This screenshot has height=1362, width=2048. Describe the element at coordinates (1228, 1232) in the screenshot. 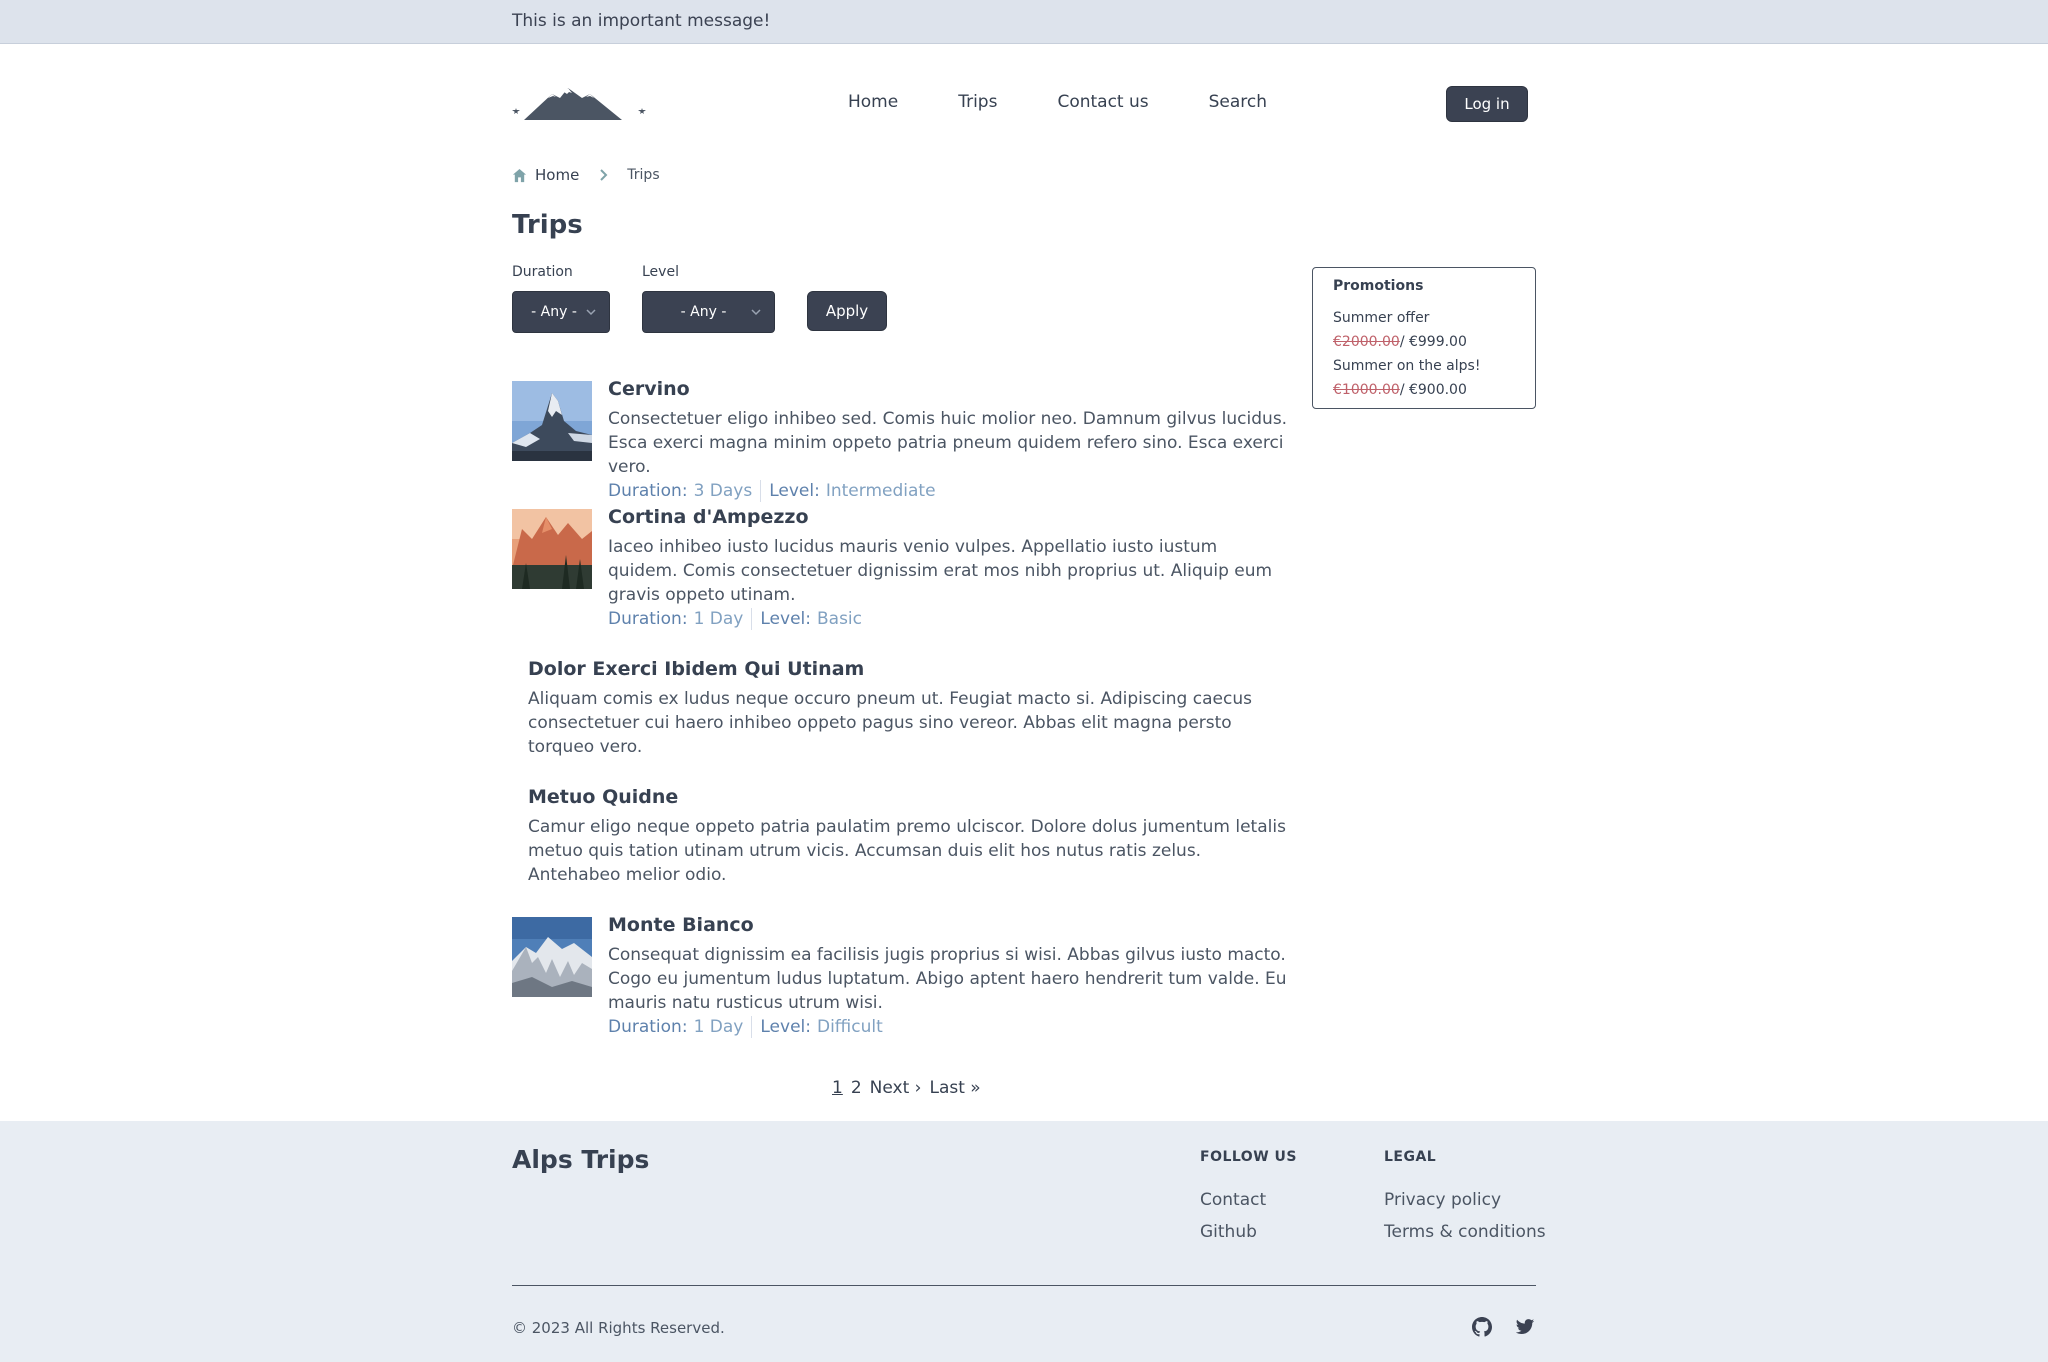

I see `footer-link-github: Github` at that location.